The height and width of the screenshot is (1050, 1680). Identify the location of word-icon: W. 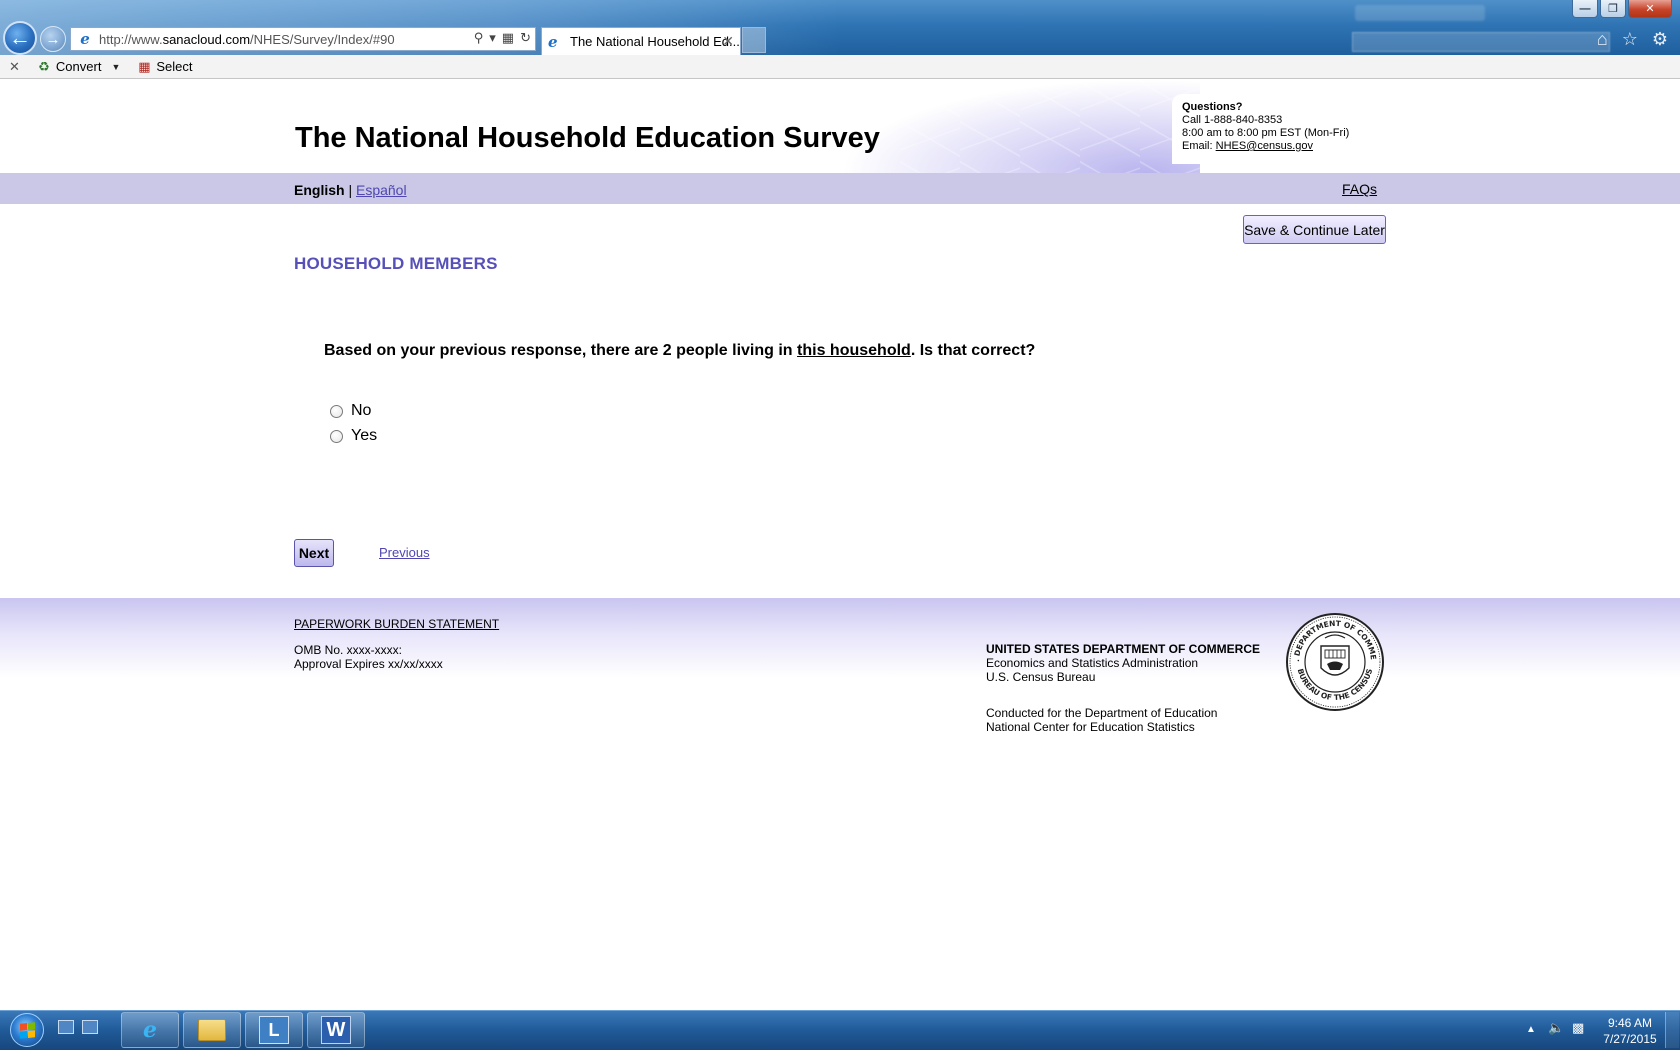
(336, 1030).